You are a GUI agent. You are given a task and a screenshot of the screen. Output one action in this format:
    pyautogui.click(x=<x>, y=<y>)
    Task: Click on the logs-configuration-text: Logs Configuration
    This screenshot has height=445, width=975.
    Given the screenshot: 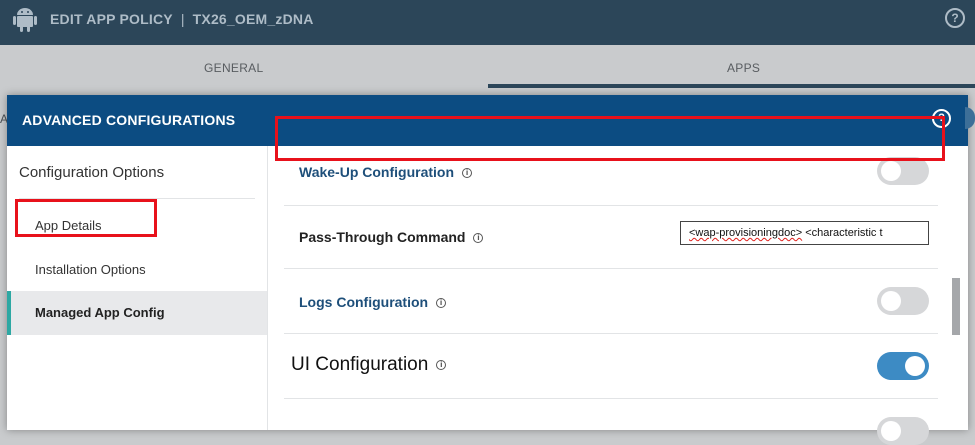 What is the action you would take?
    pyautogui.click(x=364, y=302)
    